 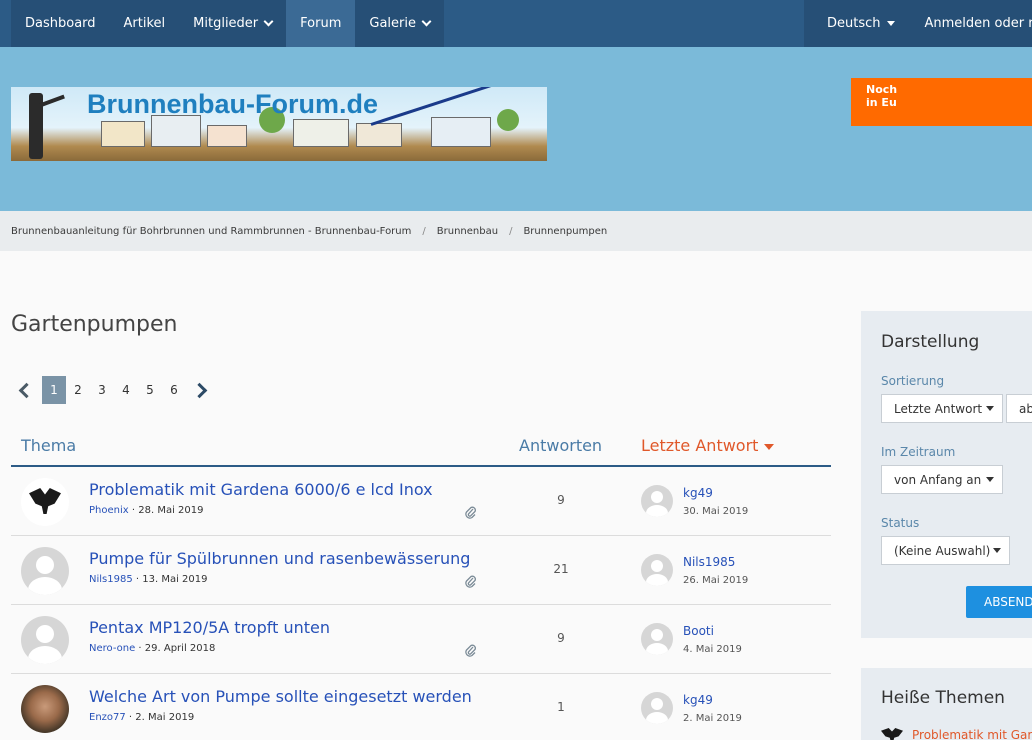 What do you see at coordinates (913, 381) in the screenshot?
I see `sort-label: Sortierung` at bounding box center [913, 381].